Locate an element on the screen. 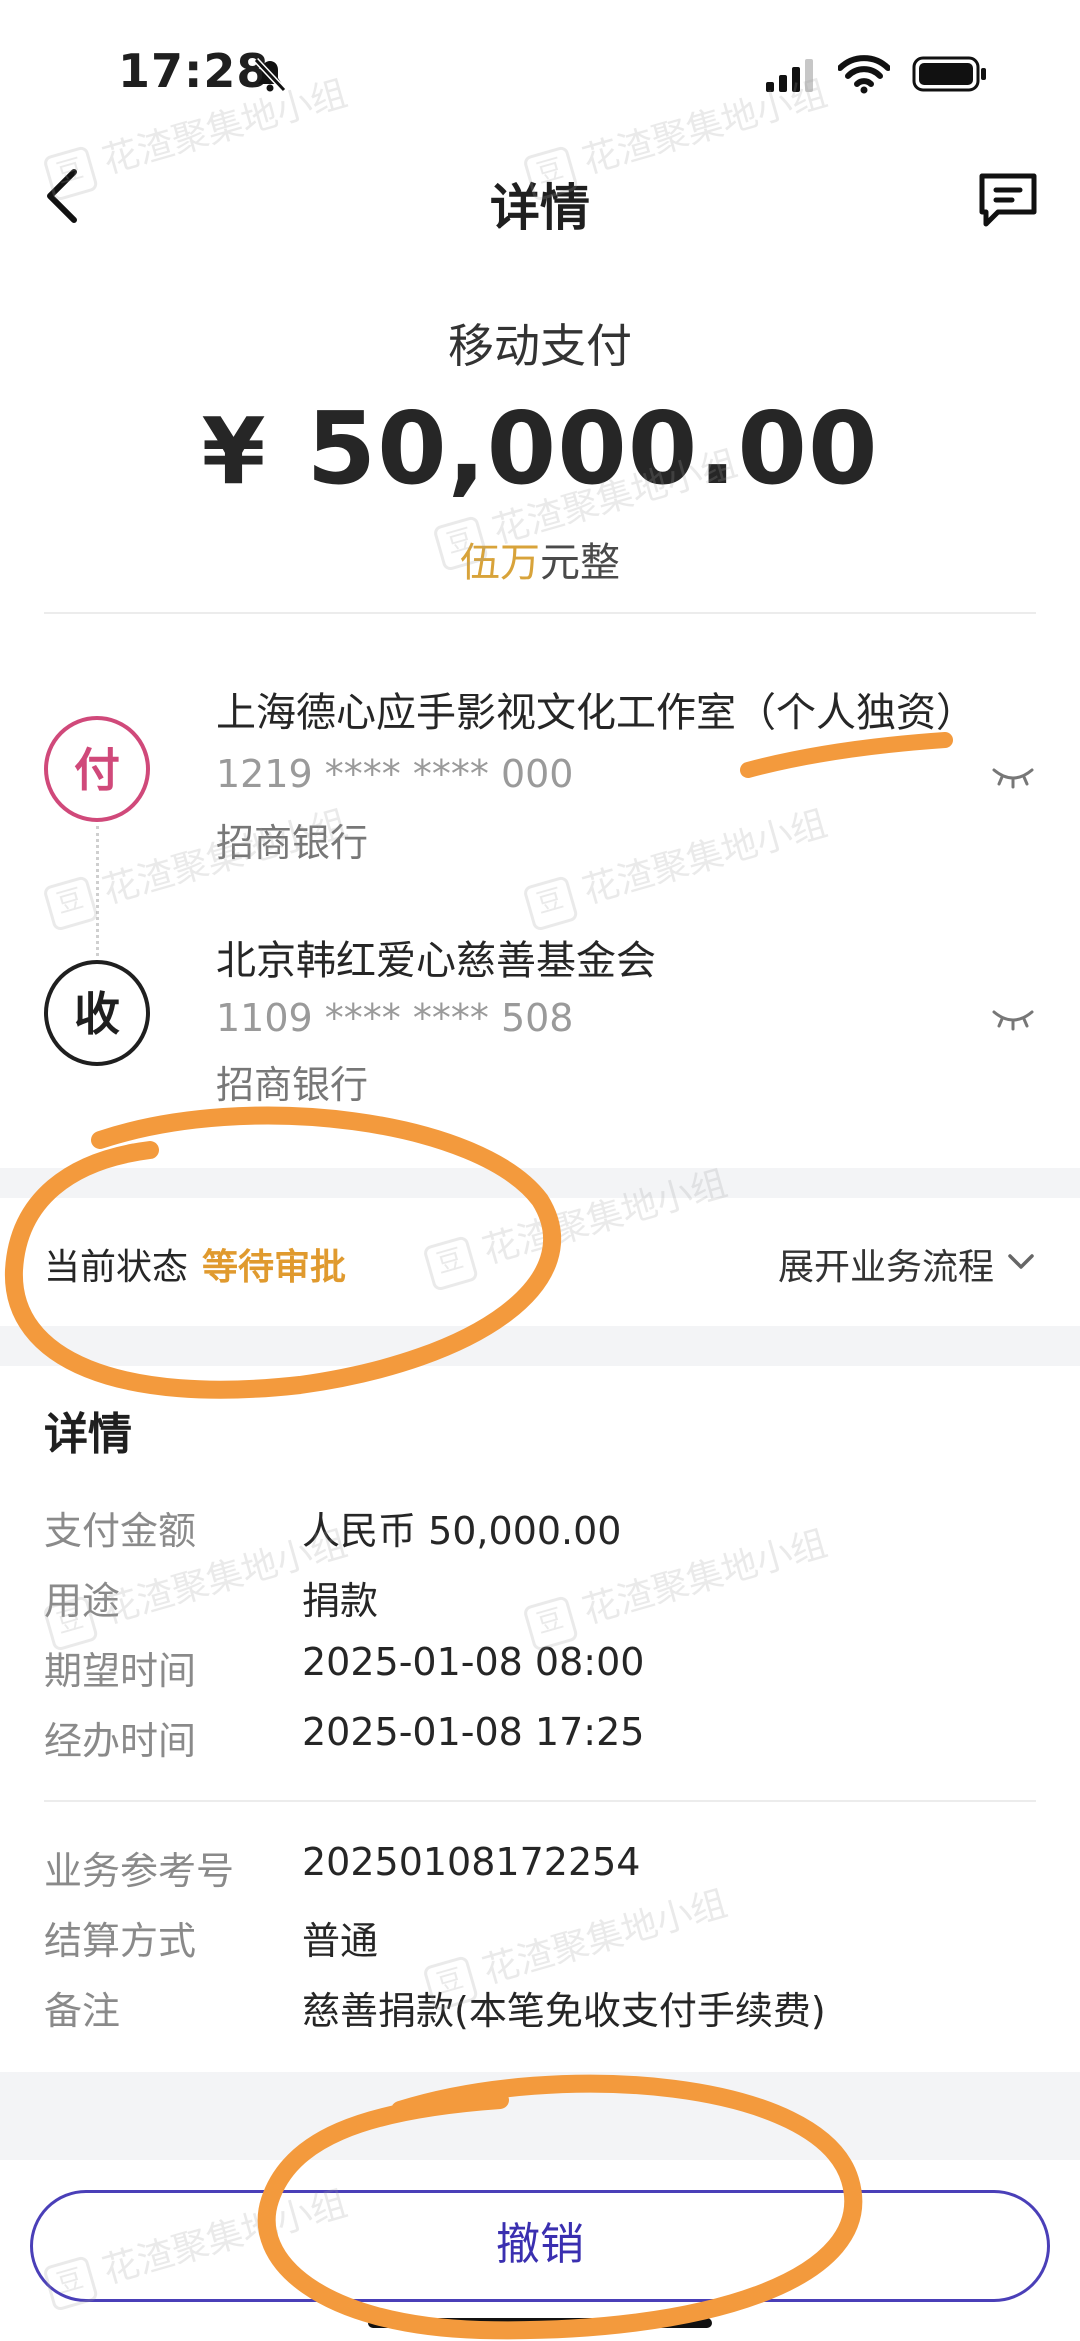 Image resolution: width=1080 pixels, height=2341 pixels. payment-type: 移动支付 is located at coordinates (540, 346).